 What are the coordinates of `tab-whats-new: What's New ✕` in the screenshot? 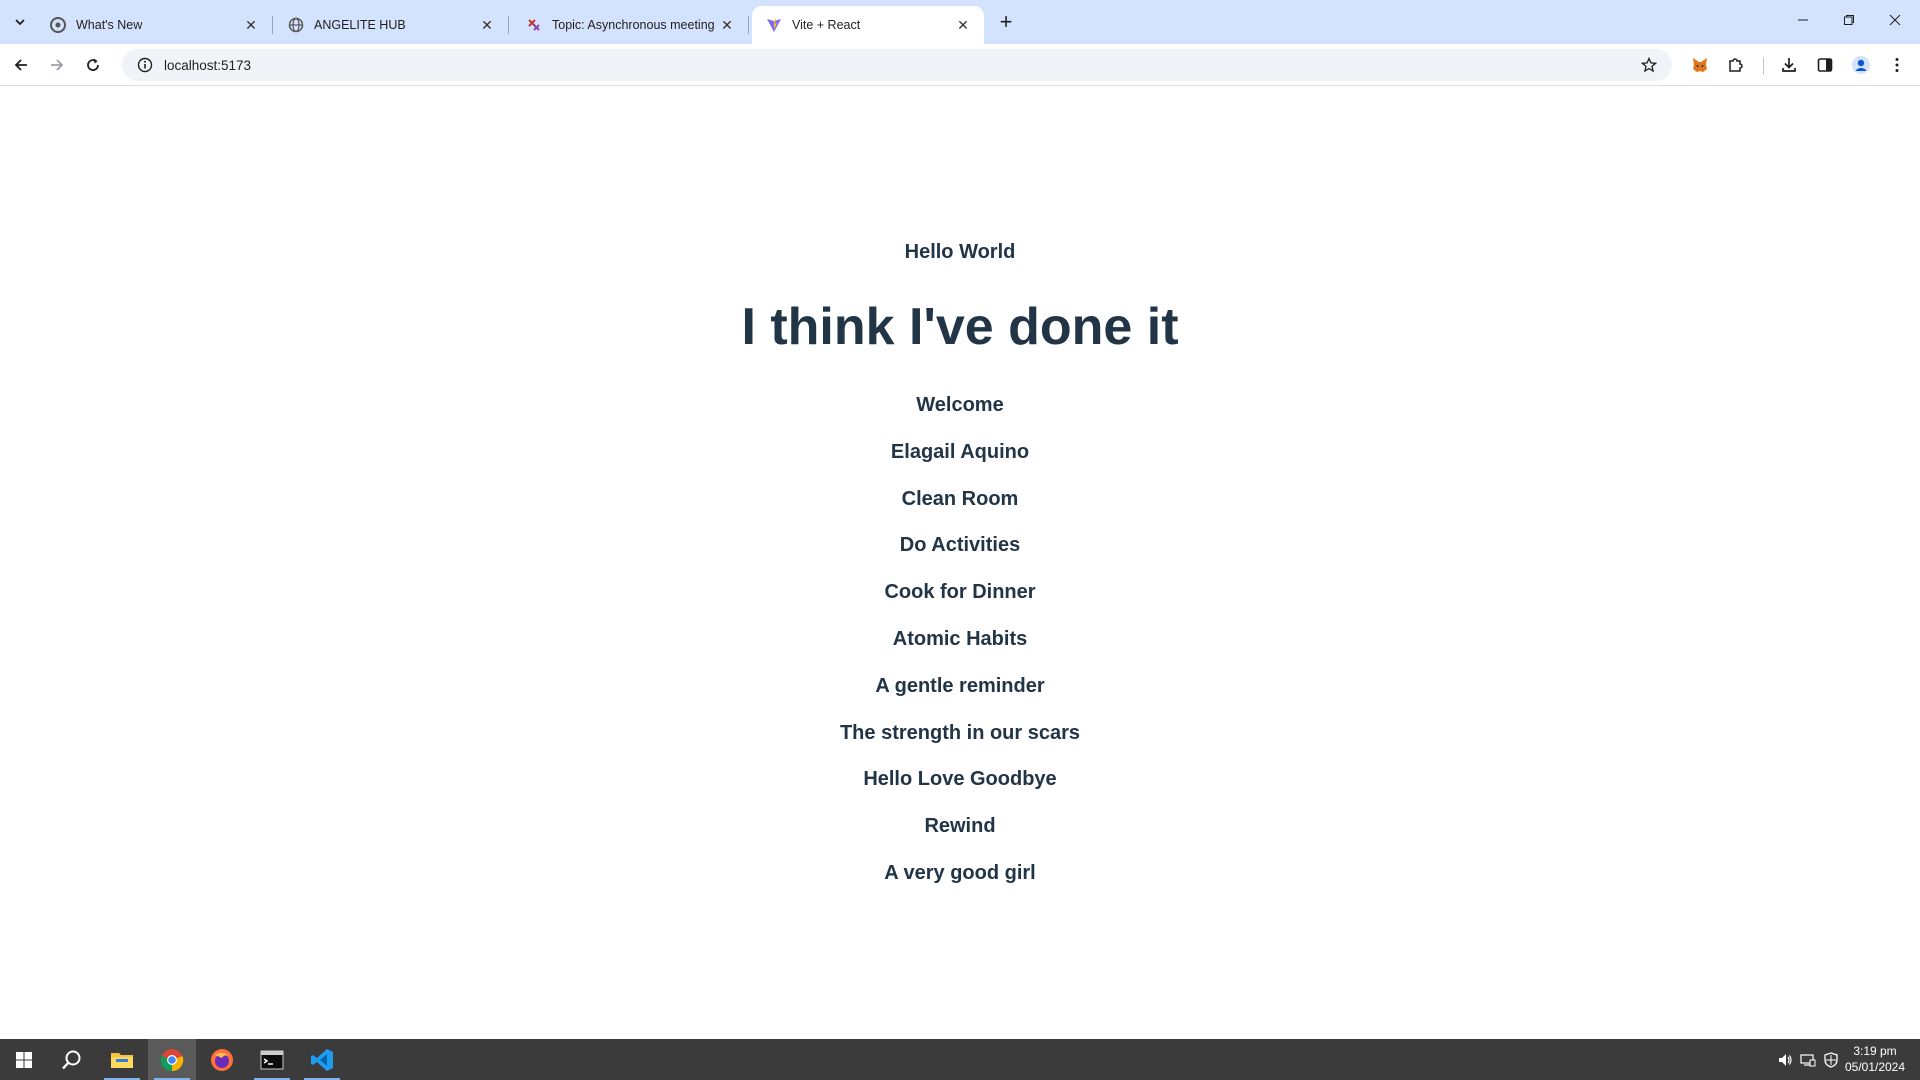 It's located at (154, 25).